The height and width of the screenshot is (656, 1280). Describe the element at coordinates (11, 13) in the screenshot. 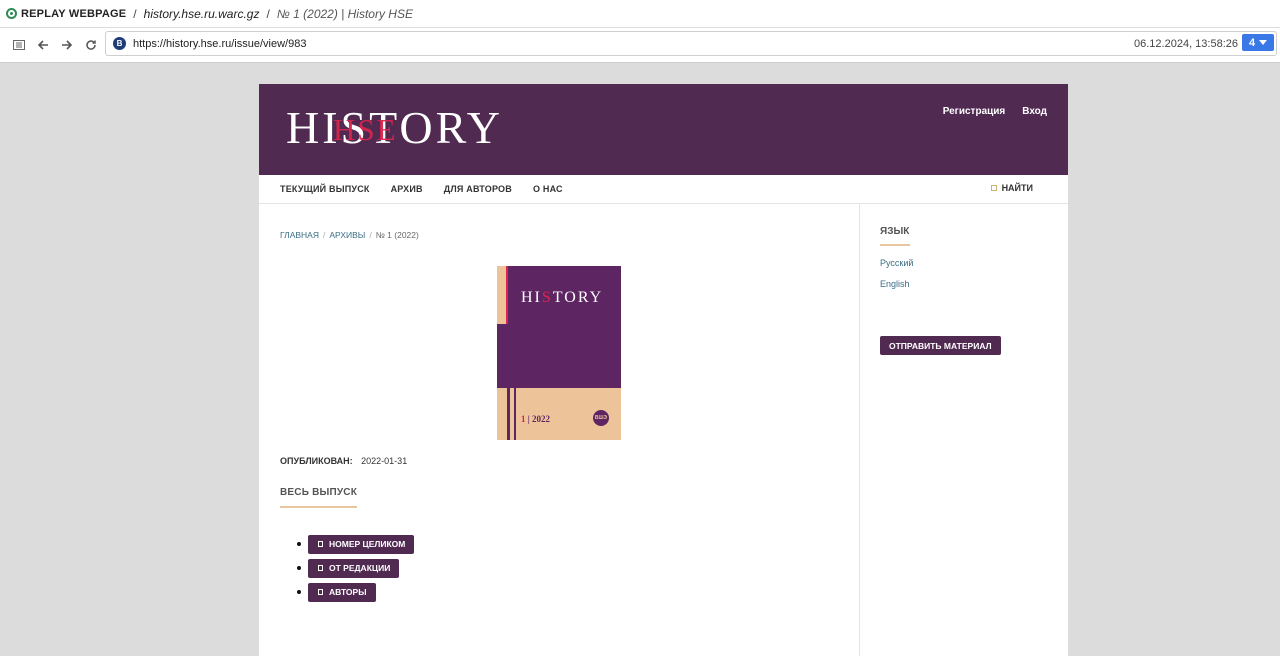

I see `replay-logo-icon` at that location.